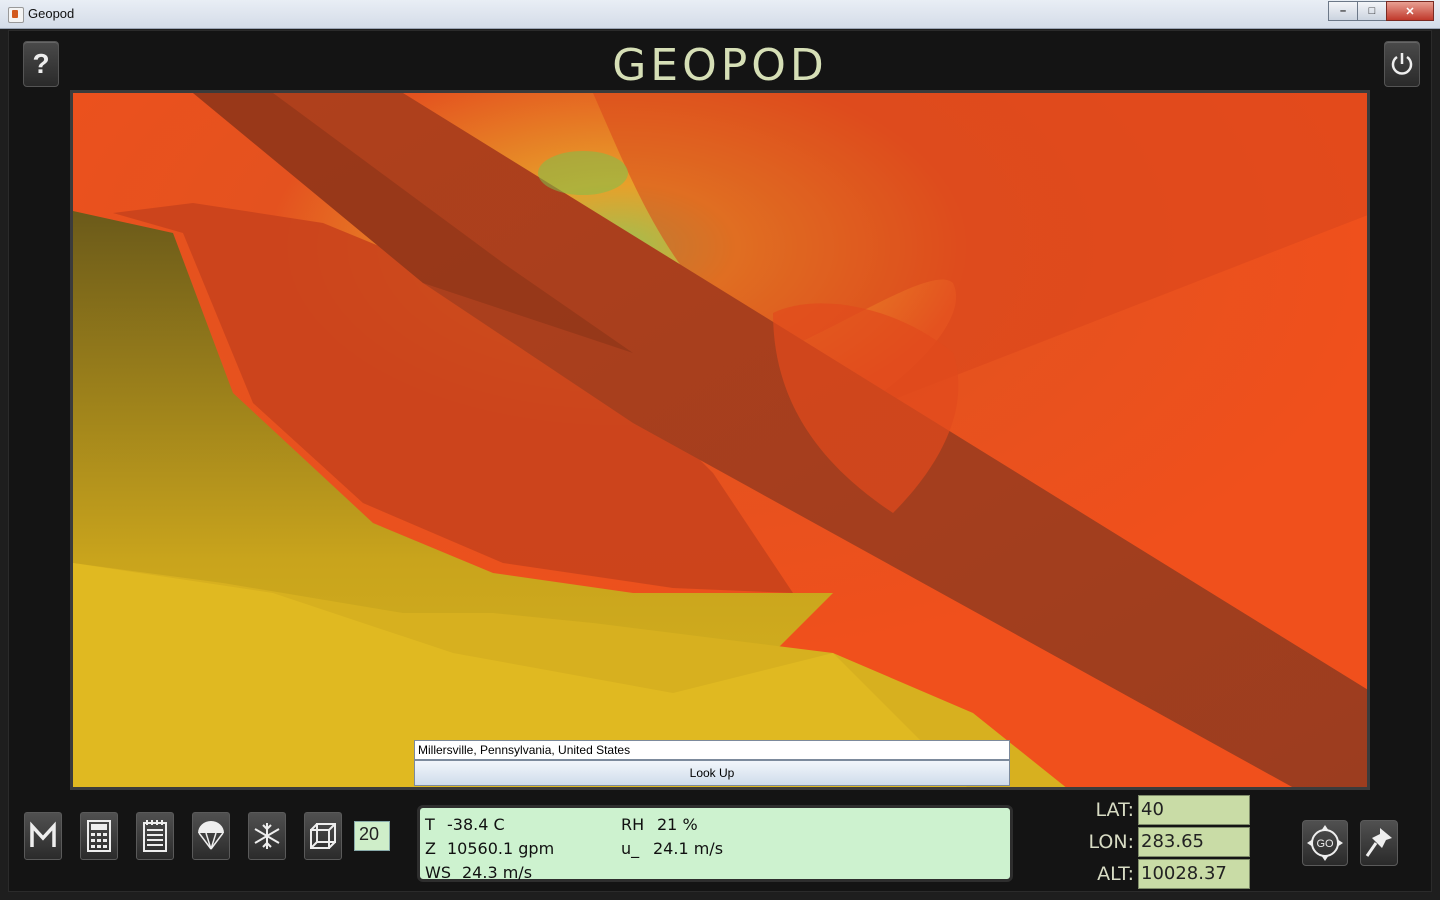  I want to click on u-wind-label: u_, so click(630, 848).